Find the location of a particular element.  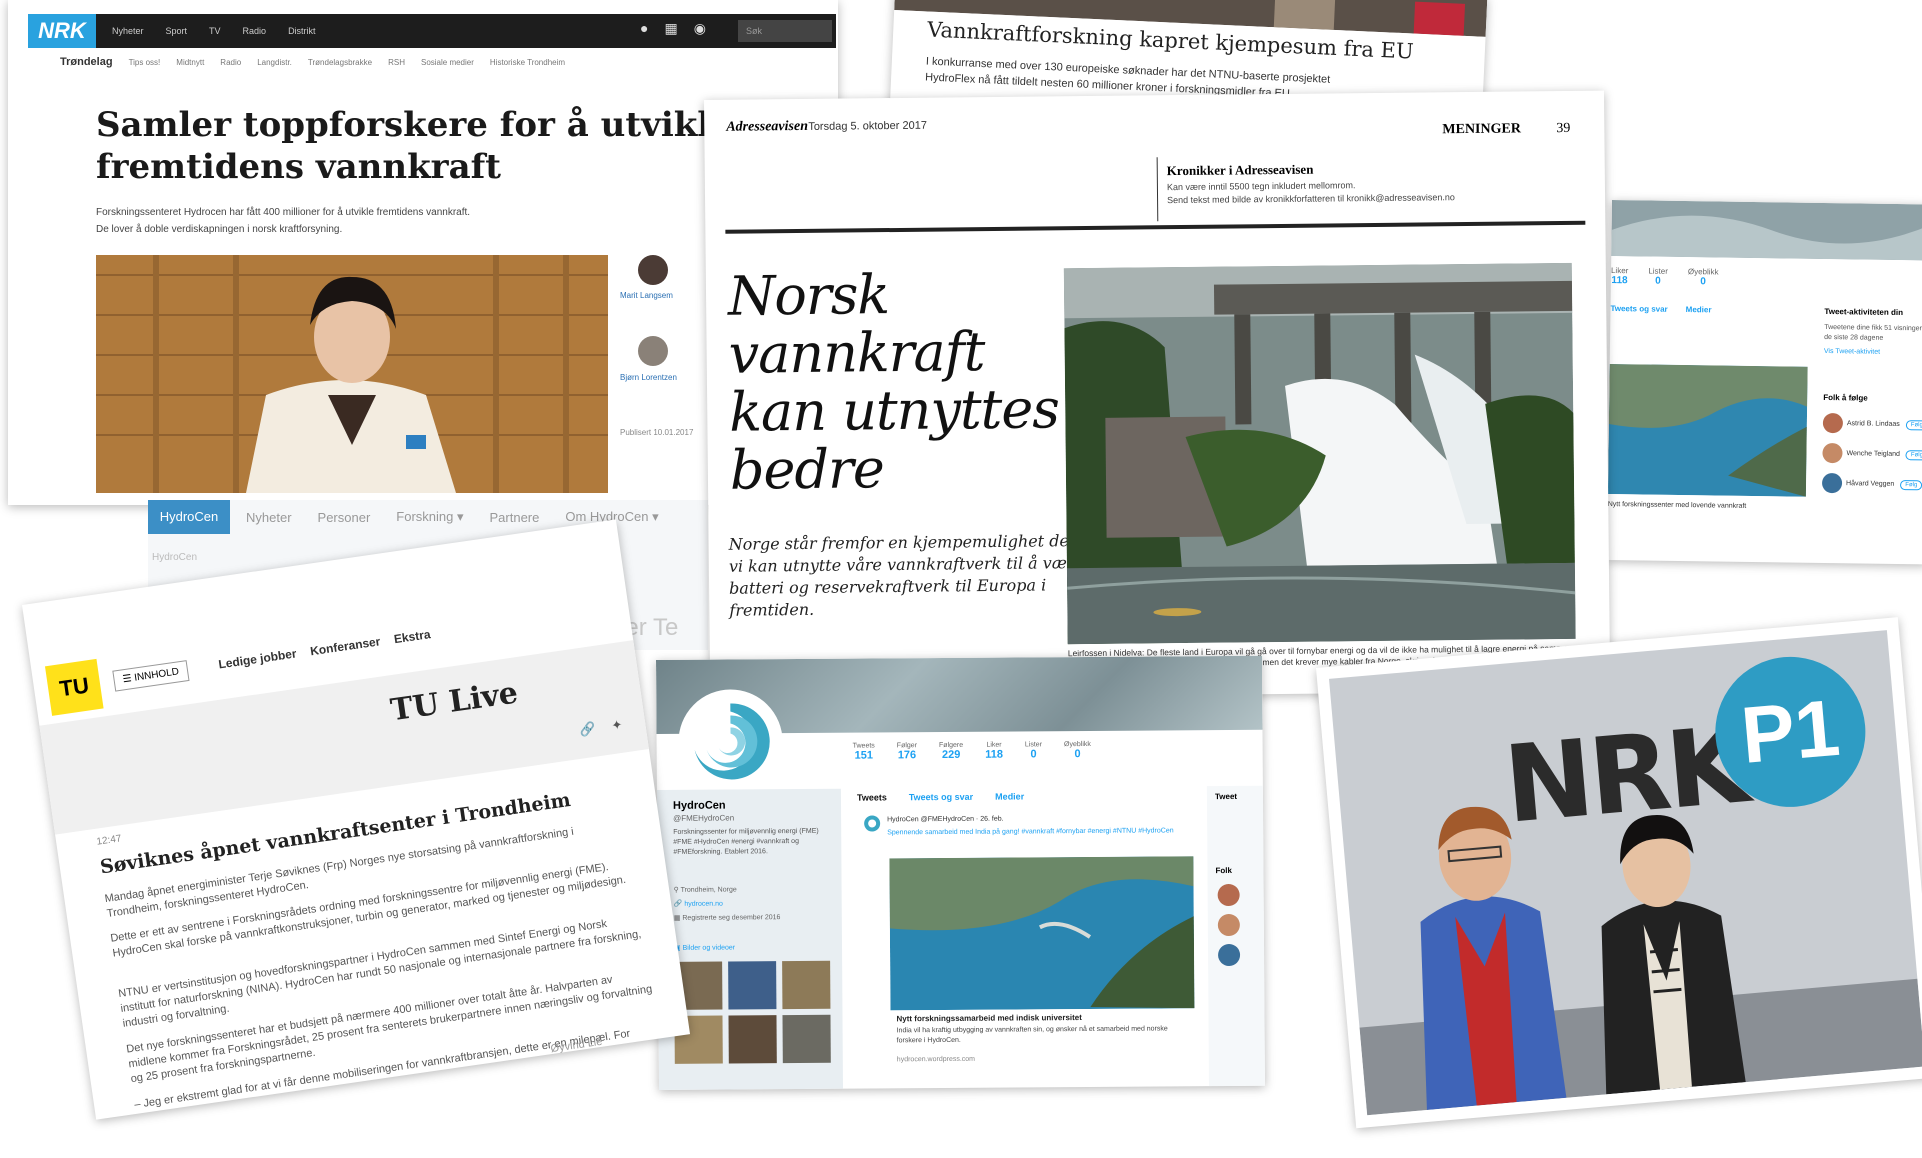

hydrocen-avatar is located at coordinates (730, 741).